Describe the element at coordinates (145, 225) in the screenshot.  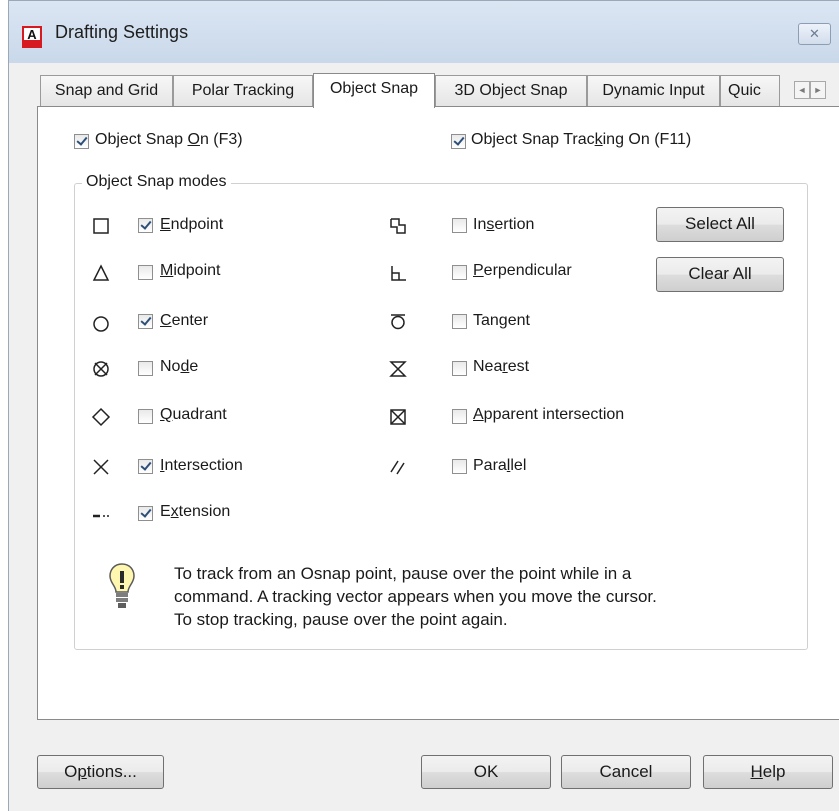
I see `endpoint-checkbox` at that location.